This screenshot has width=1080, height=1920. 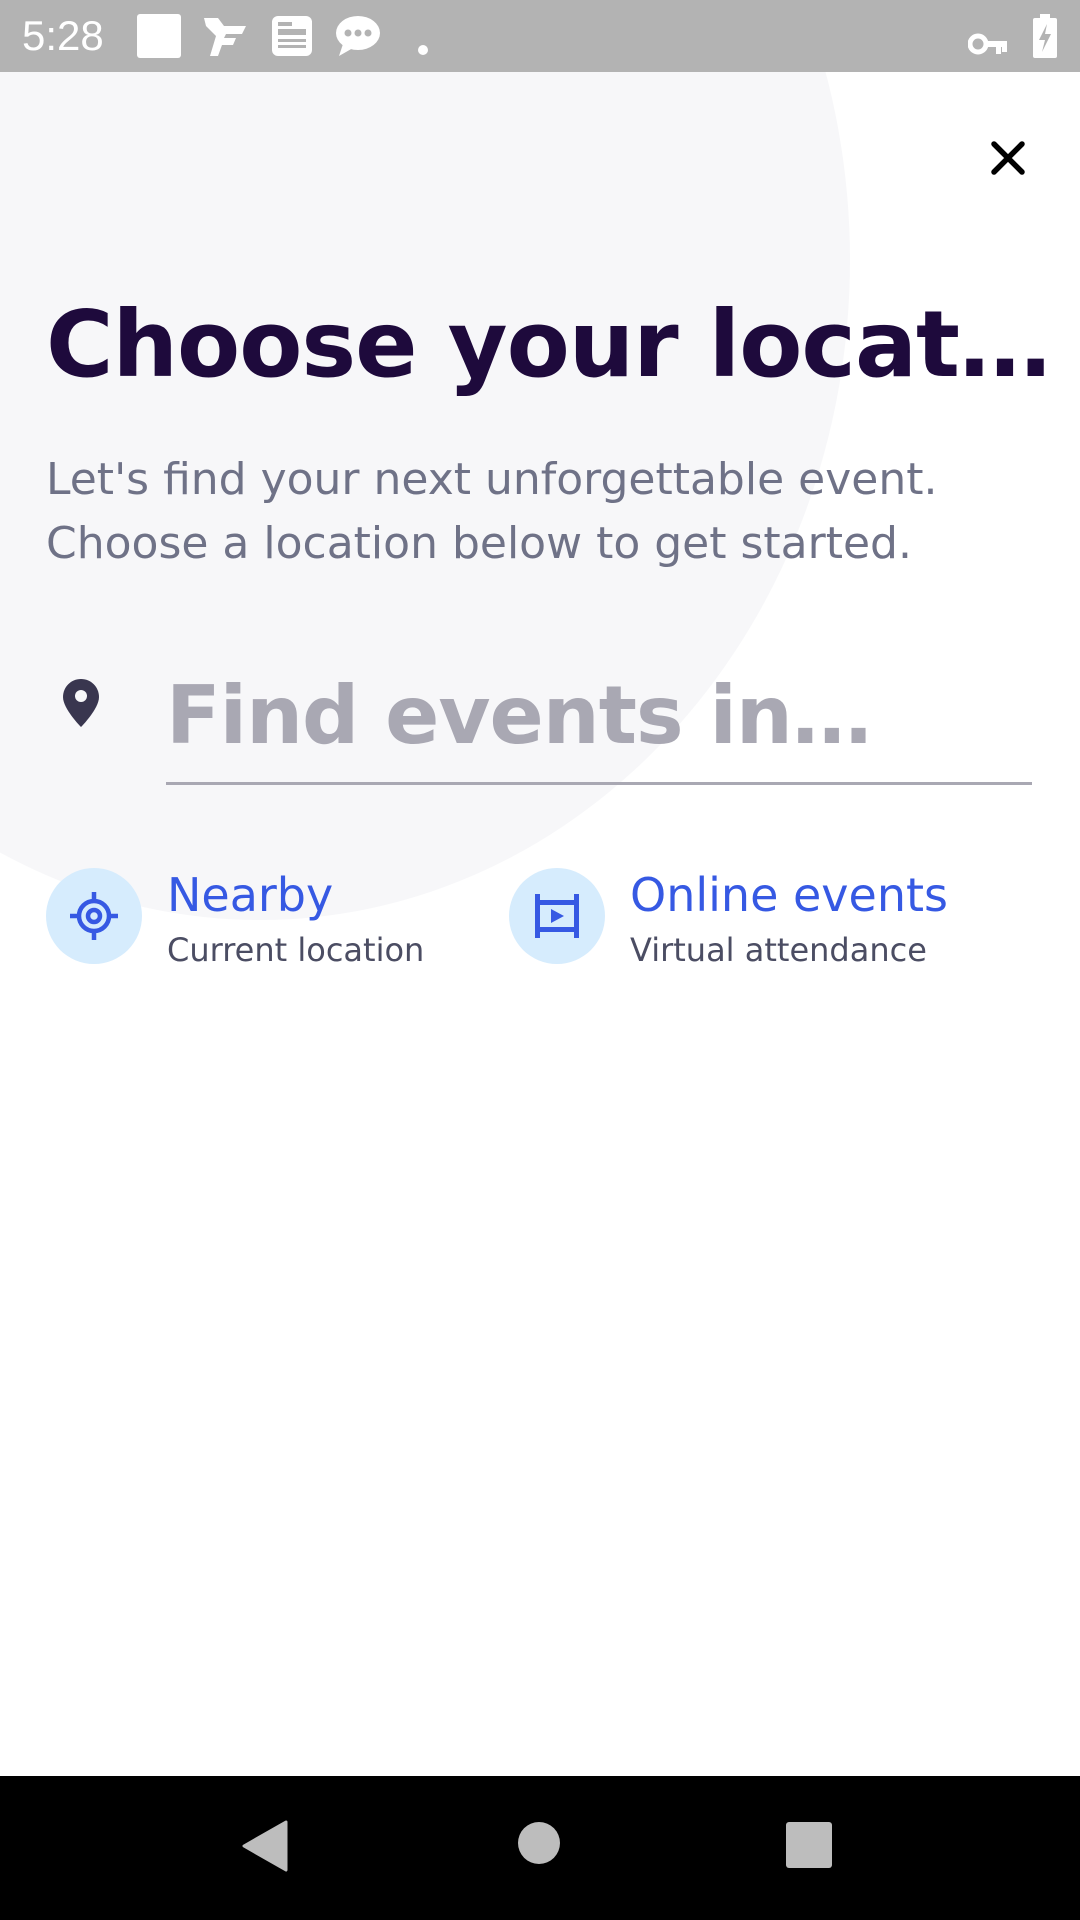 I want to click on nearby-label: Nearby, so click(x=250, y=895).